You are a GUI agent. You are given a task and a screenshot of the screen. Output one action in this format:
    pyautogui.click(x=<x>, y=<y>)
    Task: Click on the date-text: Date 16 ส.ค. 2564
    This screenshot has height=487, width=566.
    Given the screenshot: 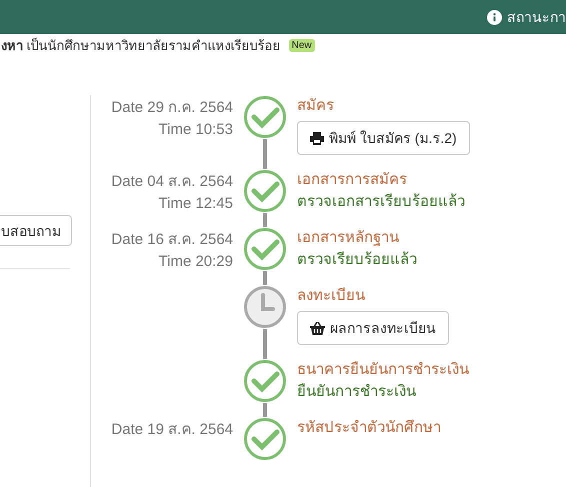 What is the action you would take?
    pyautogui.click(x=171, y=240)
    